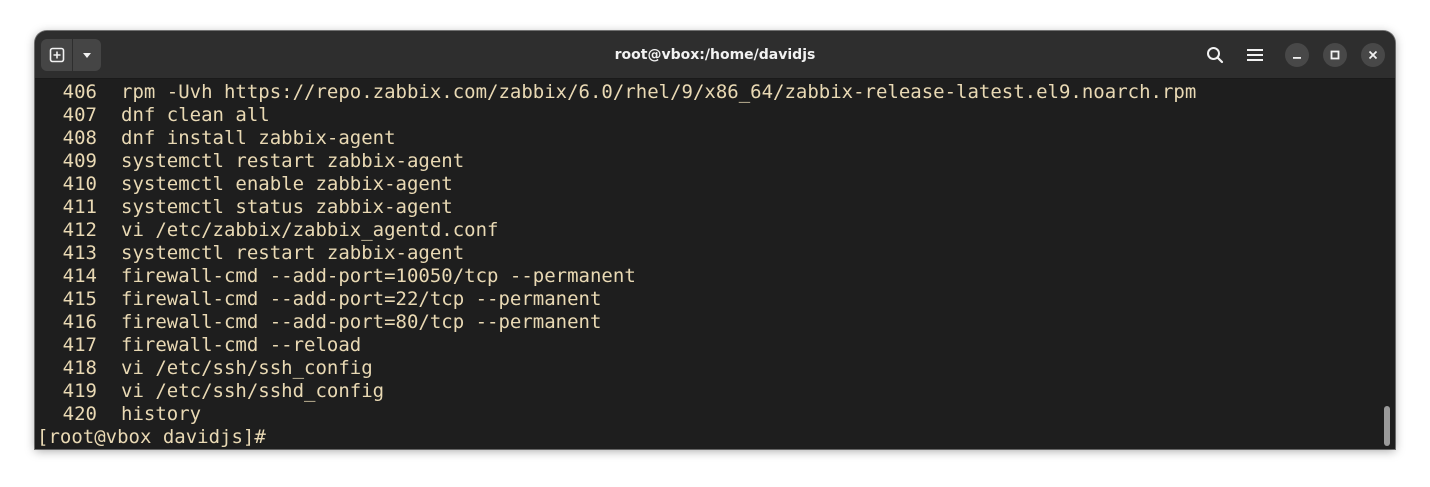 The image size is (1430, 487). Describe the element at coordinates (79, 115) in the screenshot. I see `history-number: 407` at that location.